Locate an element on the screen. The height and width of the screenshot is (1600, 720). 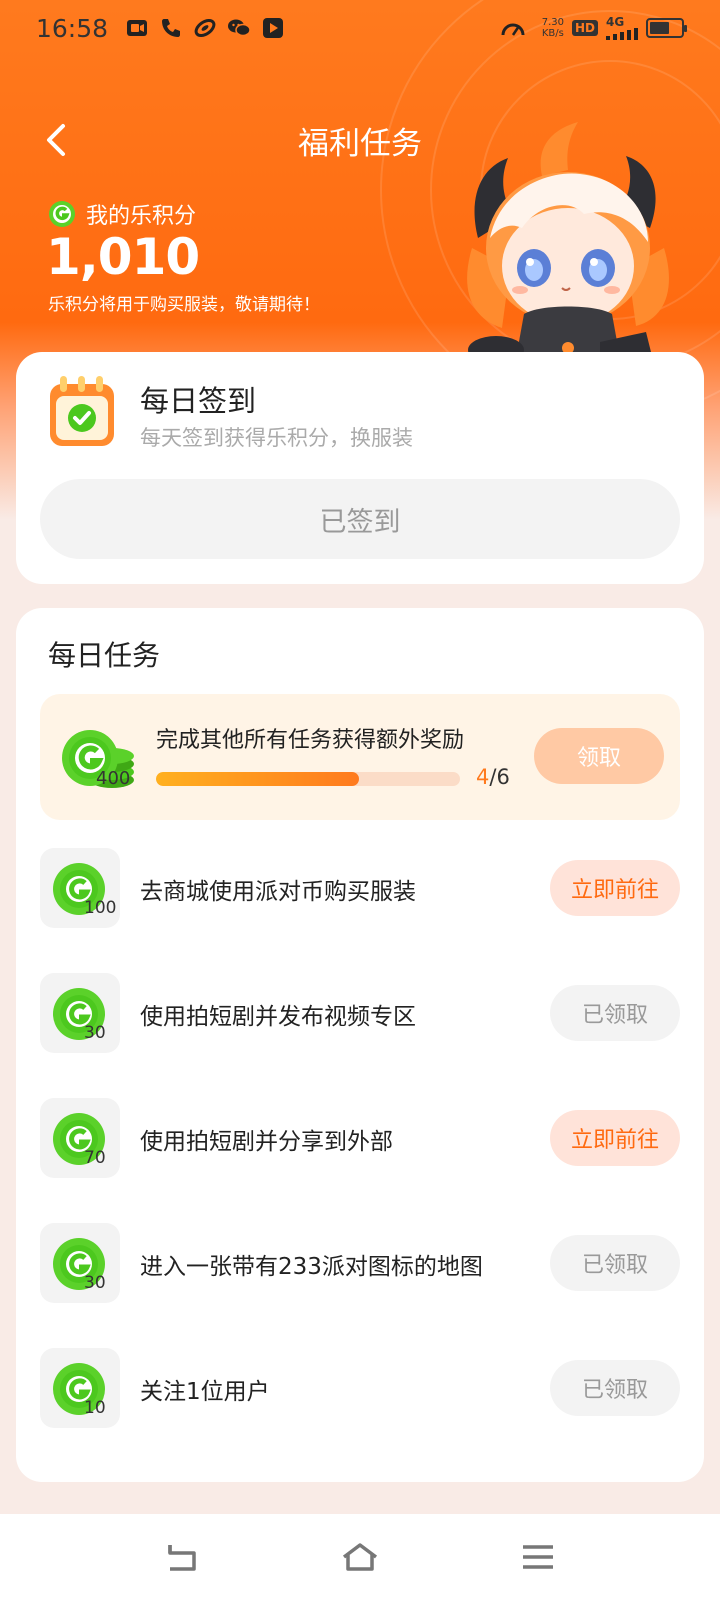
task-row: 100 去商城使用派对币购买服装 立即前往 is located at coordinates (360, 889).